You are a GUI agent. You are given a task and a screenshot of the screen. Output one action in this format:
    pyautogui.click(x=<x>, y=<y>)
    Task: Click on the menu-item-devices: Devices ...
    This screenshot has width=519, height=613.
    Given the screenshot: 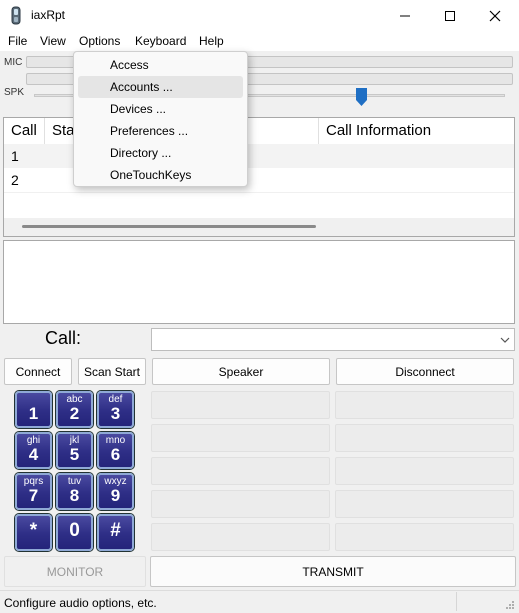 What is the action you would take?
    pyautogui.click(x=160, y=109)
    